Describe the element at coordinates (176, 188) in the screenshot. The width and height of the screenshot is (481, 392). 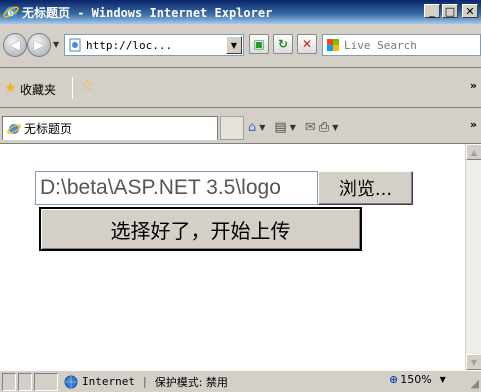
I see `file-path-input: D:\beta\ASP.NET 3.5\logo` at that location.